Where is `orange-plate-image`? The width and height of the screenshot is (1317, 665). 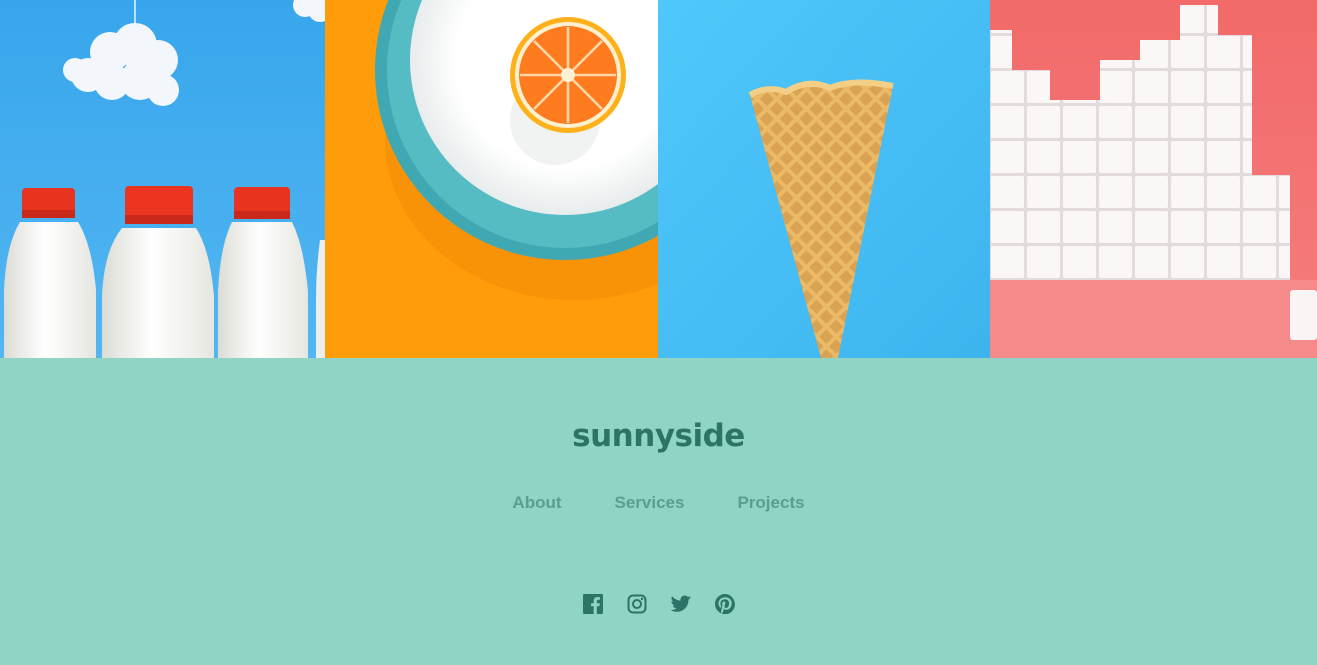 orange-plate-image is located at coordinates (491, 179).